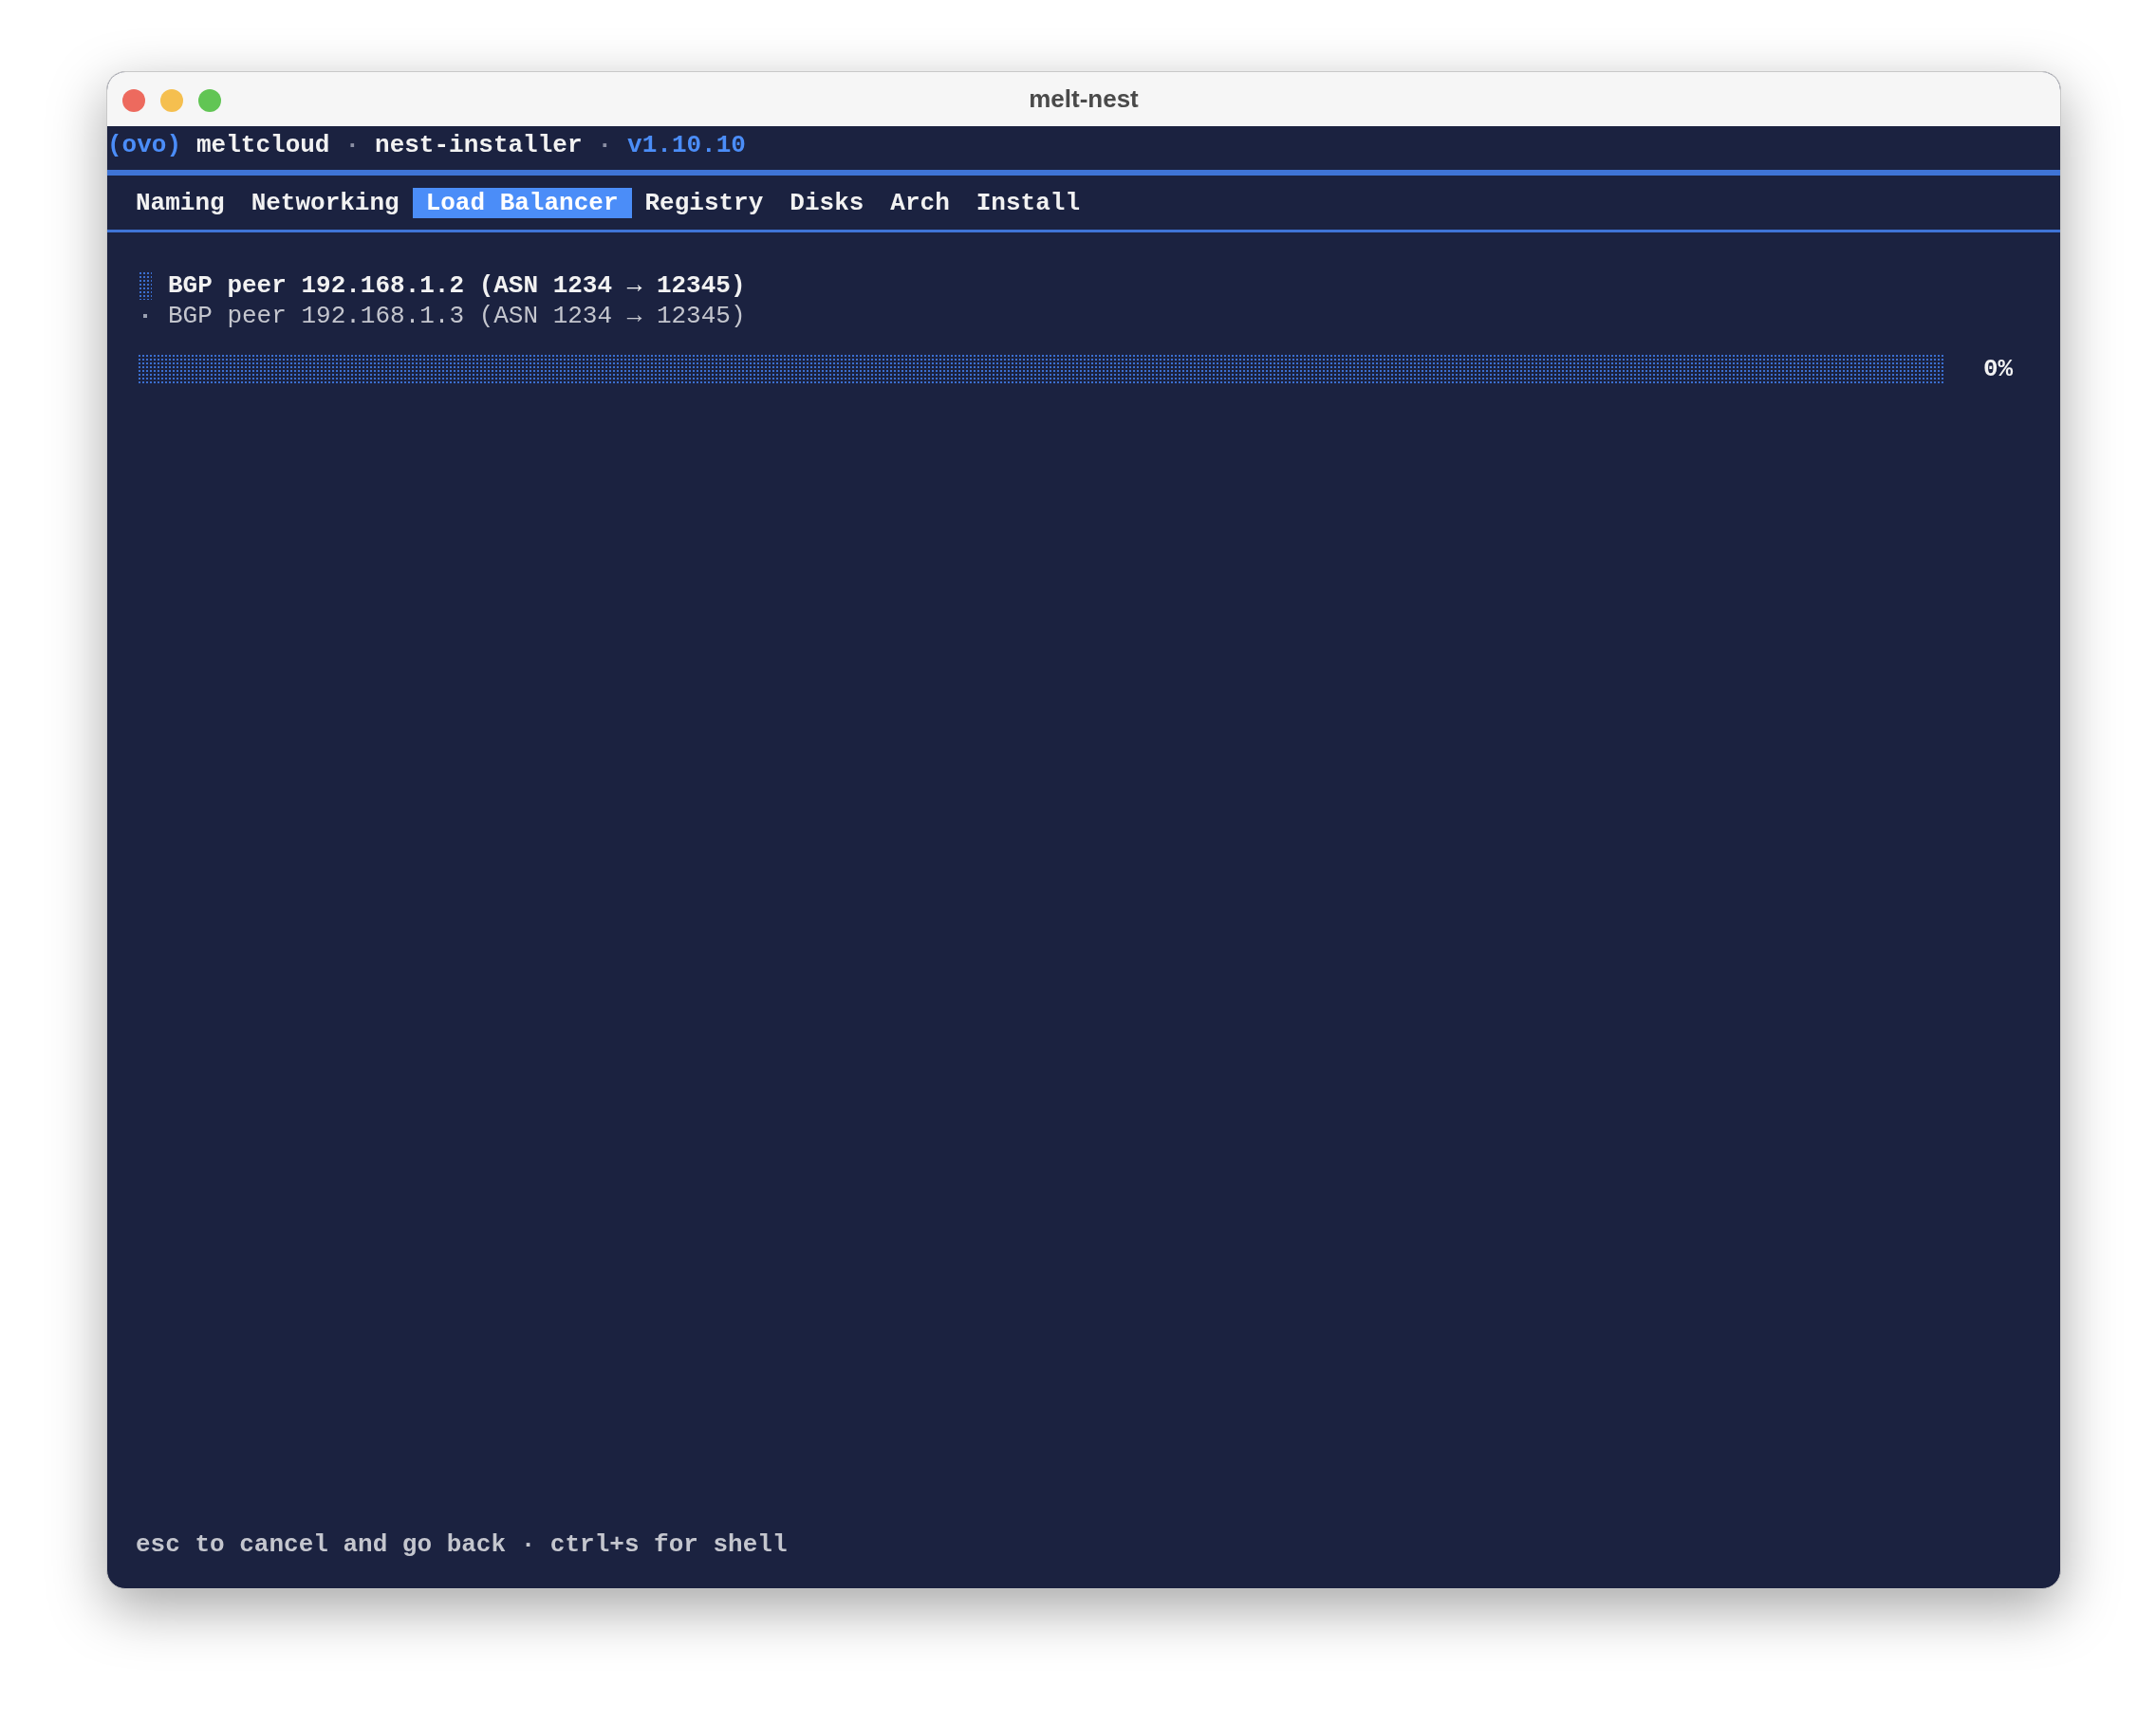 The height and width of the screenshot is (1723, 2156). Describe the element at coordinates (171, 100) in the screenshot. I see `minimize-button` at that location.